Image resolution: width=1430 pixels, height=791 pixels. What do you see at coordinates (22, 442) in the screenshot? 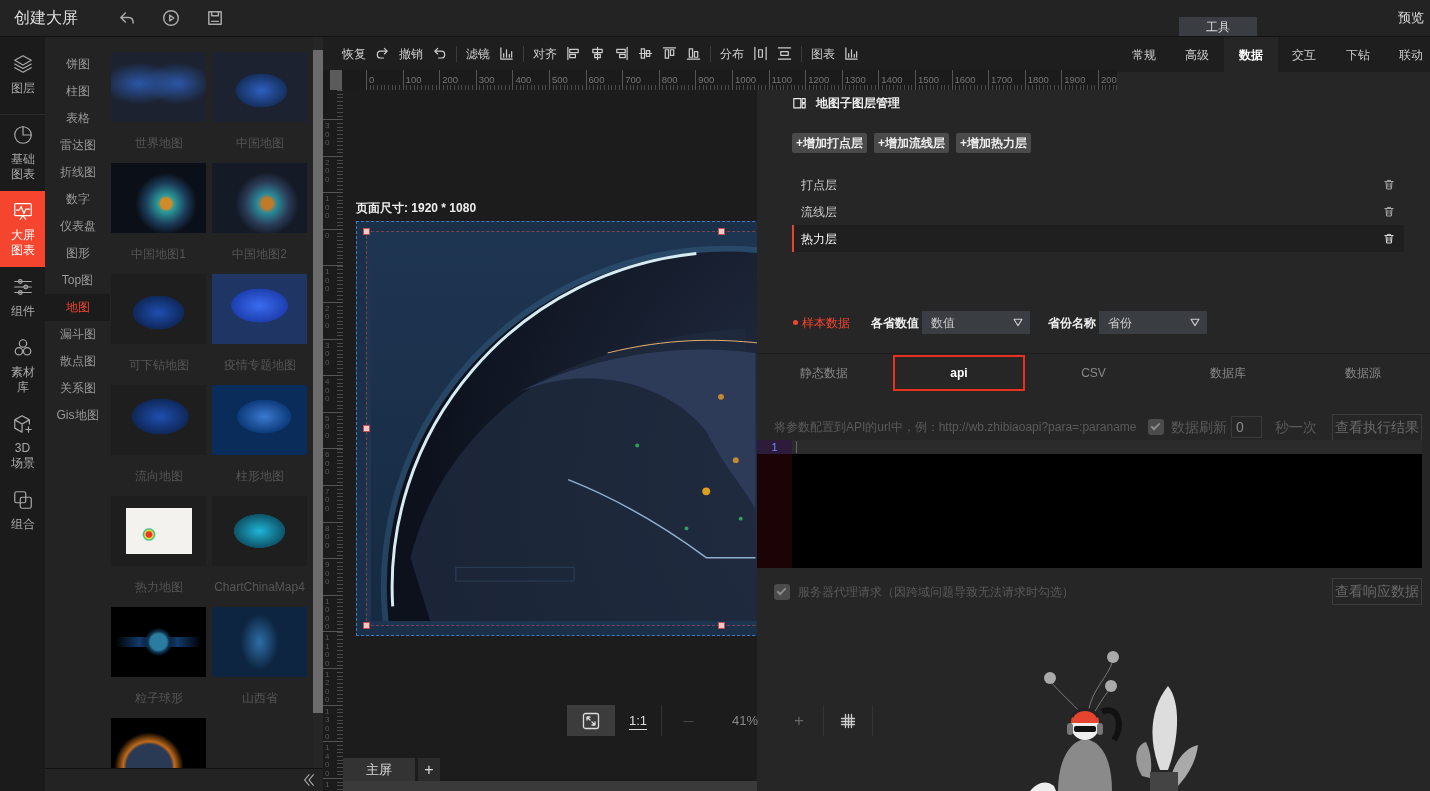
I see `nav-item: 3D场景` at bounding box center [22, 442].